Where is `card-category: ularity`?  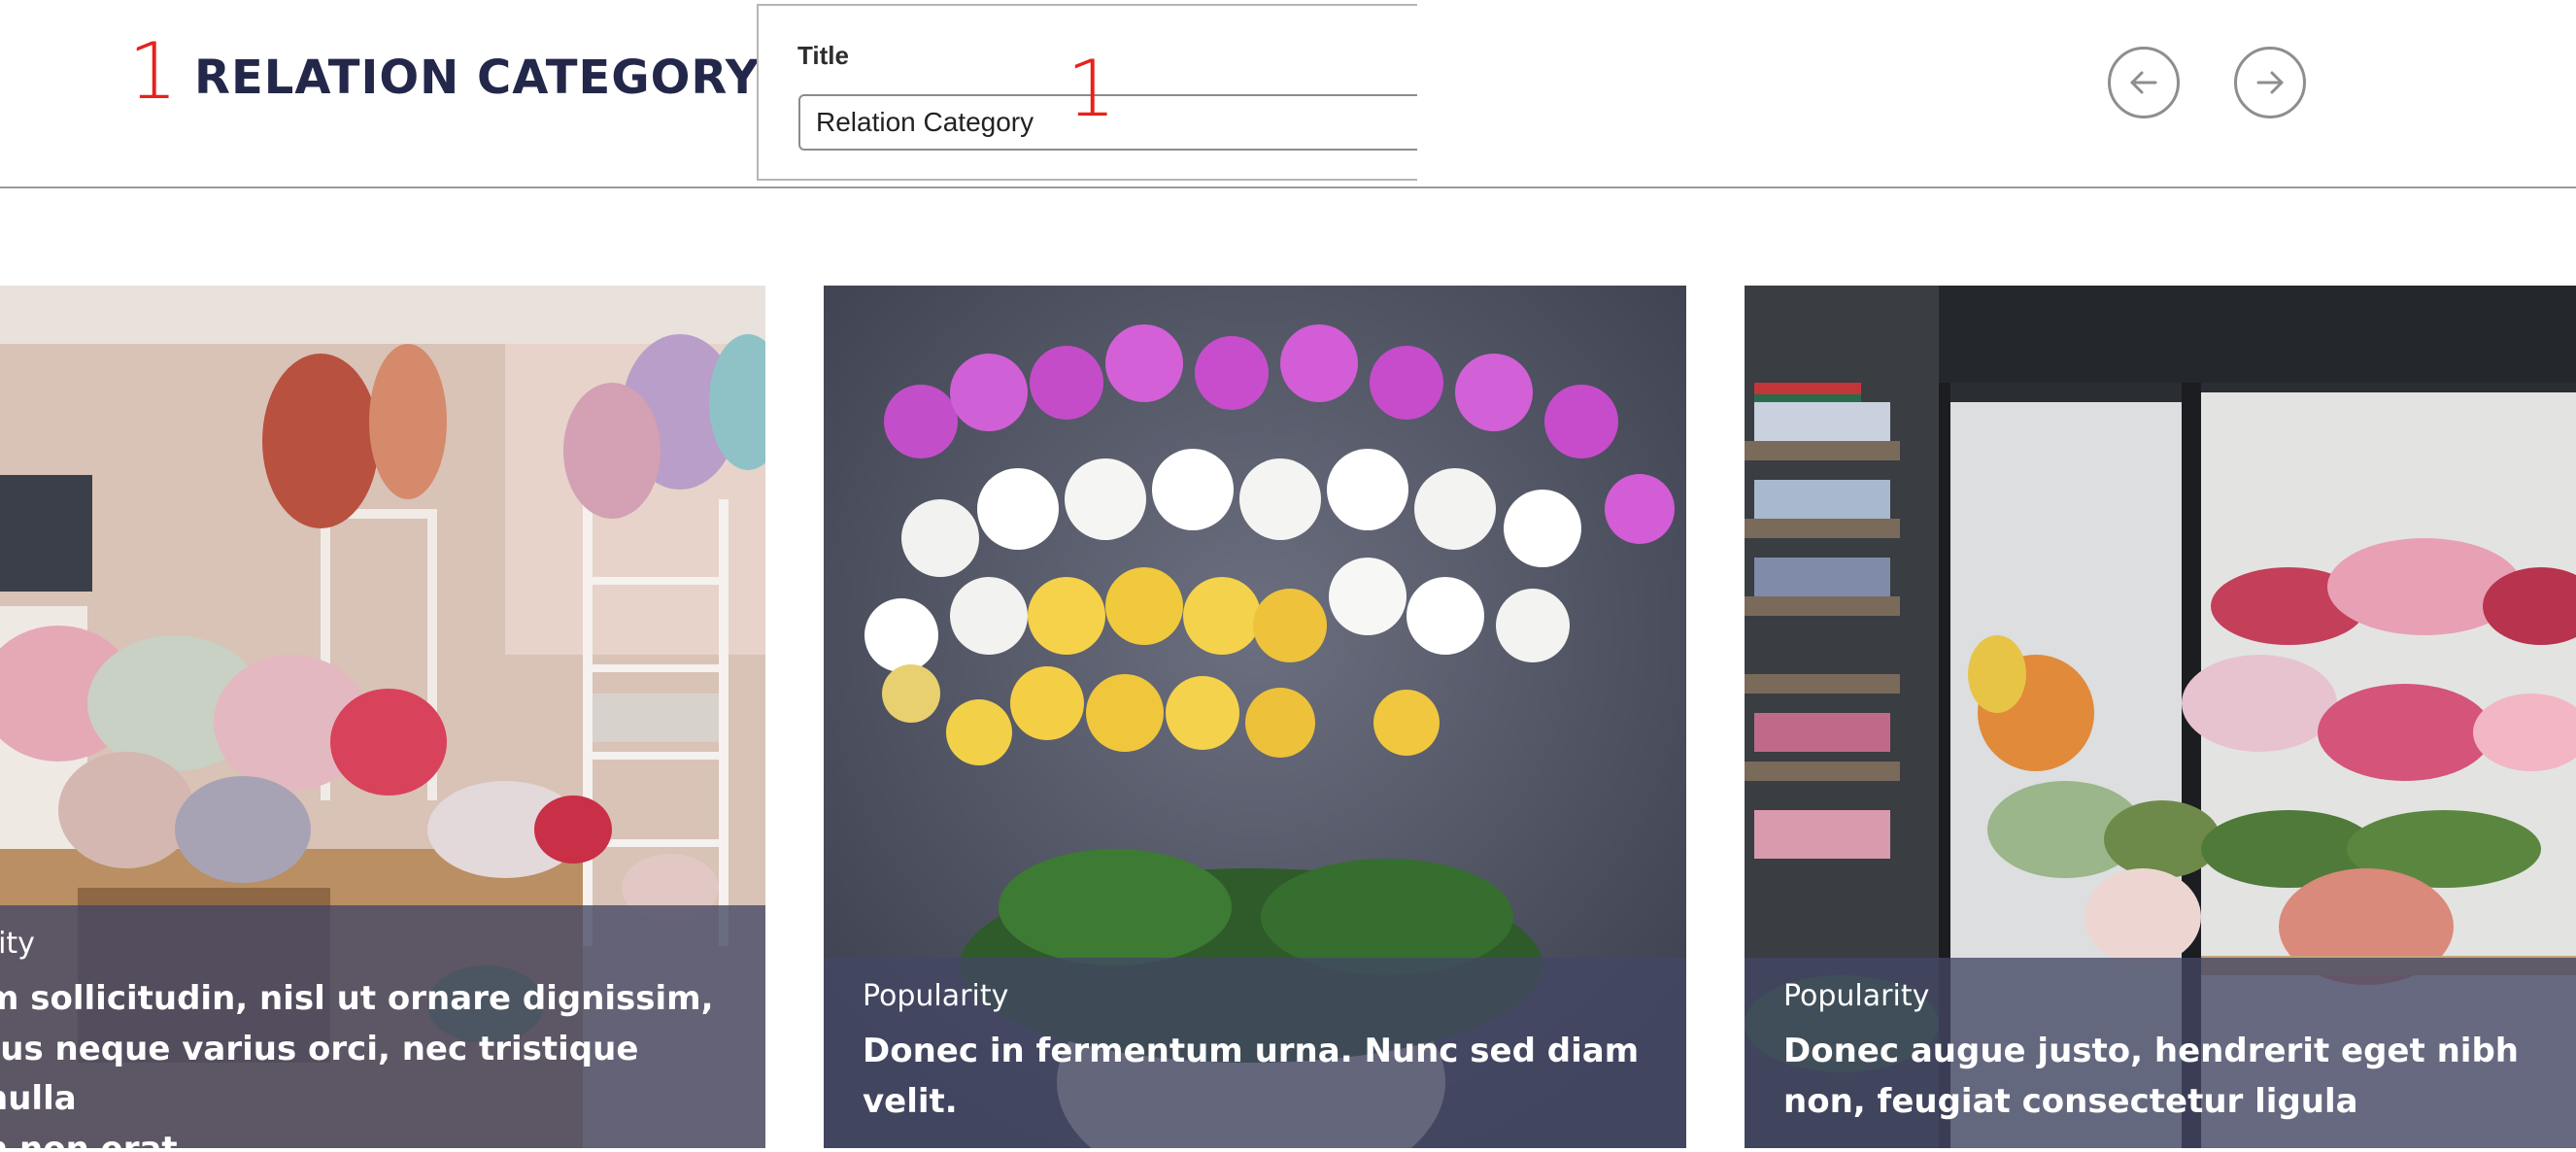 card-category: ularity is located at coordinates (17, 944).